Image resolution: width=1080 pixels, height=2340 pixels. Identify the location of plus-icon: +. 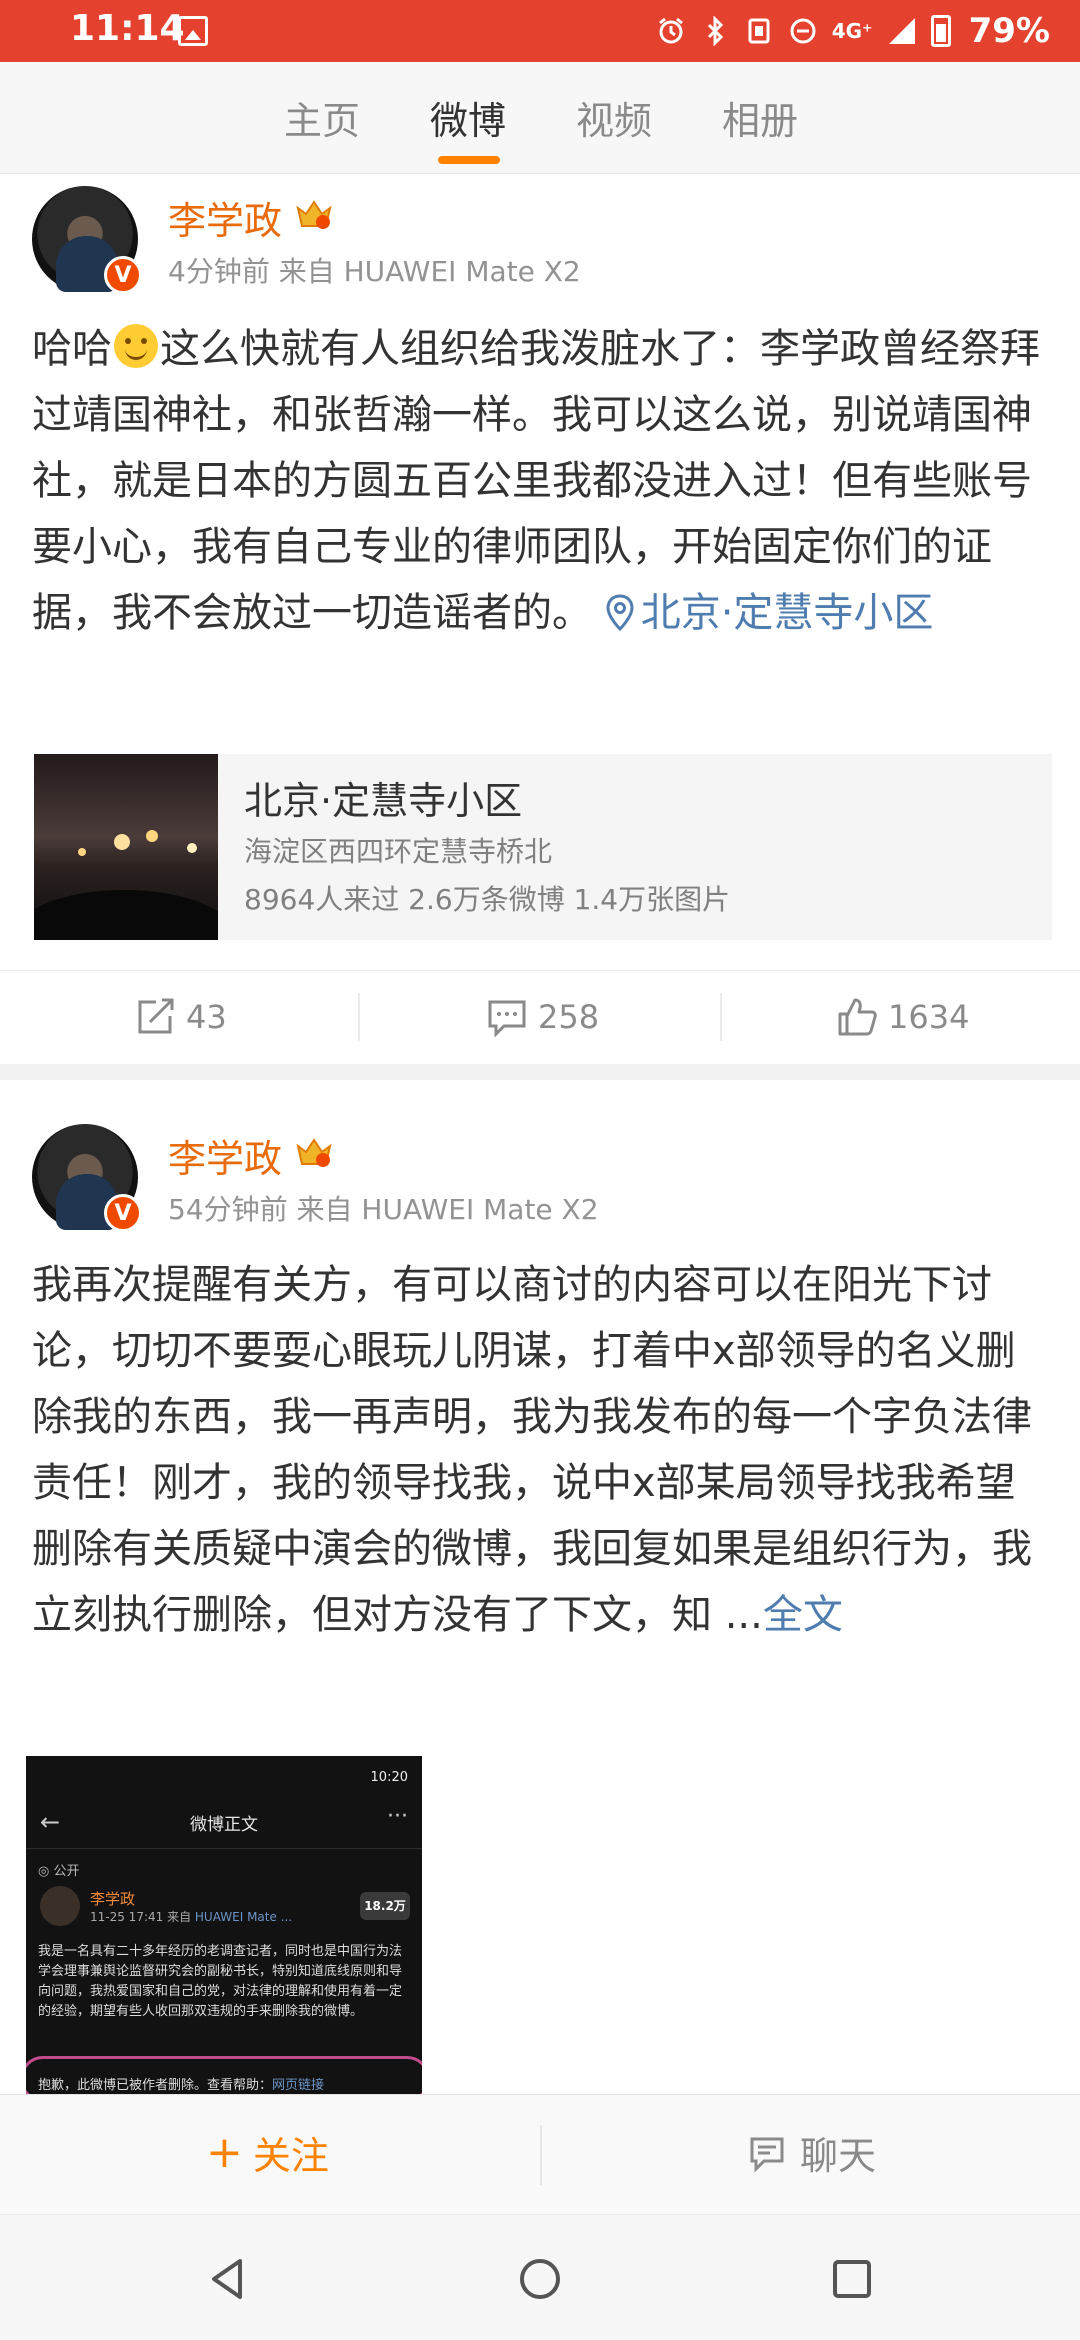
(224, 2152).